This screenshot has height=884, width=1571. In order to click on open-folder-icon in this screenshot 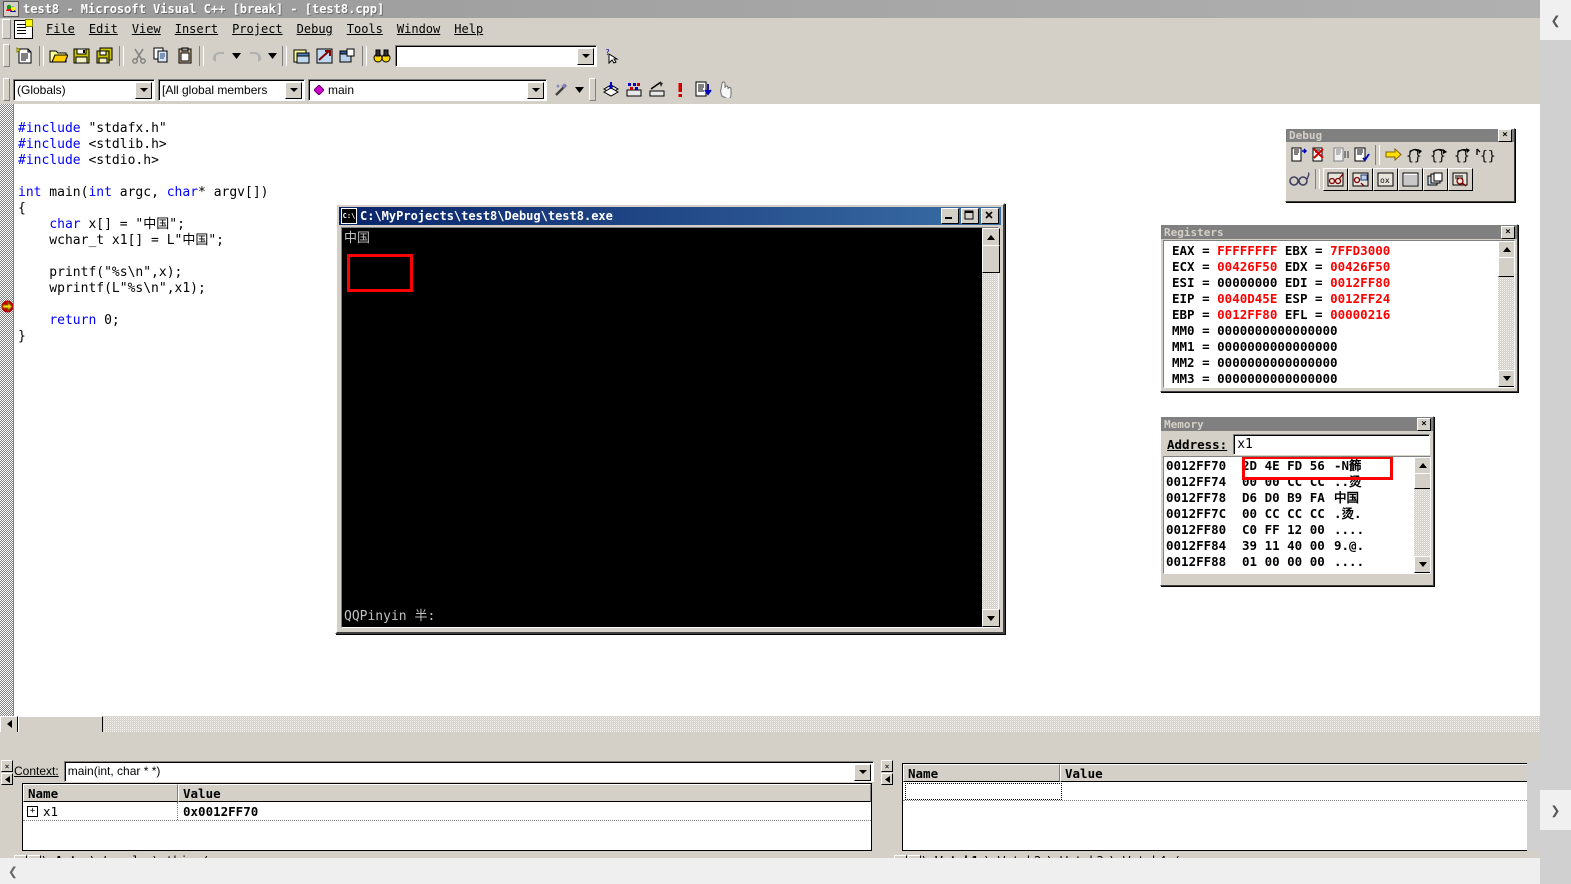, I will do `click(58, 56)`.